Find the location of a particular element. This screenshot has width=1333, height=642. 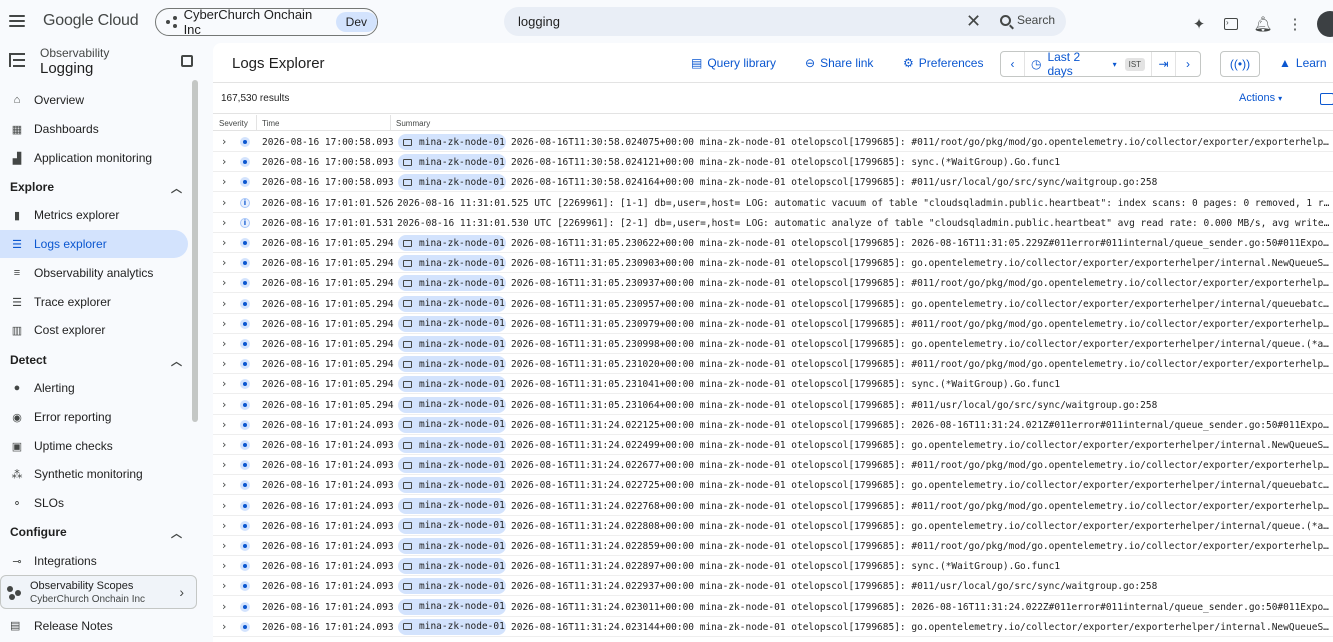

gemini-spark-icon: ✦ is located at coordinates (1199, 24).